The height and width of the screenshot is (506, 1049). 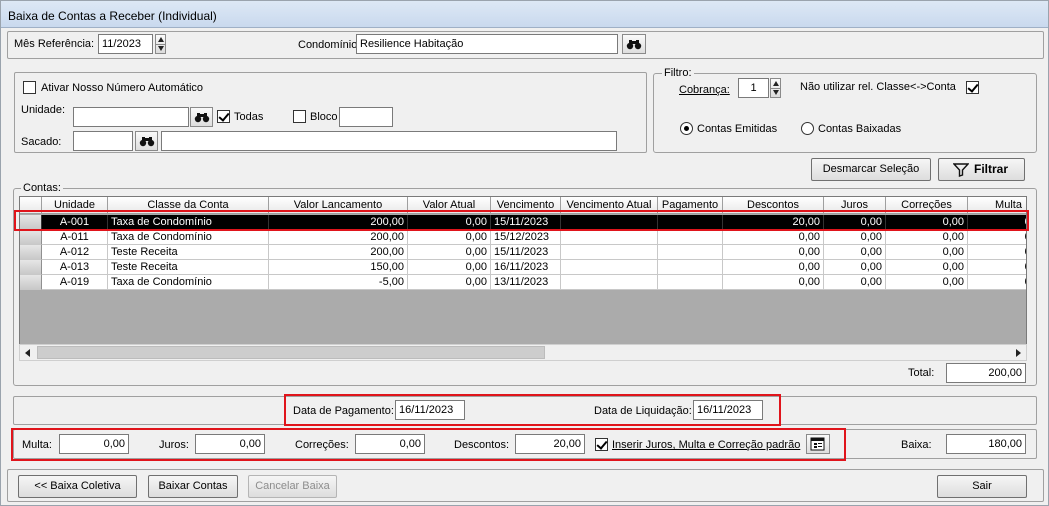 I want to click on horizontal-scrollbar, so click(x=523, y=352).